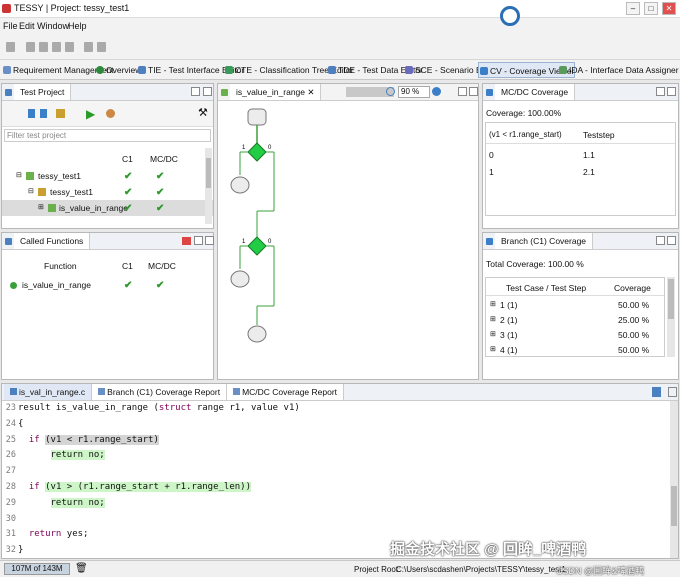  Describe the element at coordinates (377, 569) in the screenshot. I see `project-root-label: Project Root:` at that location.